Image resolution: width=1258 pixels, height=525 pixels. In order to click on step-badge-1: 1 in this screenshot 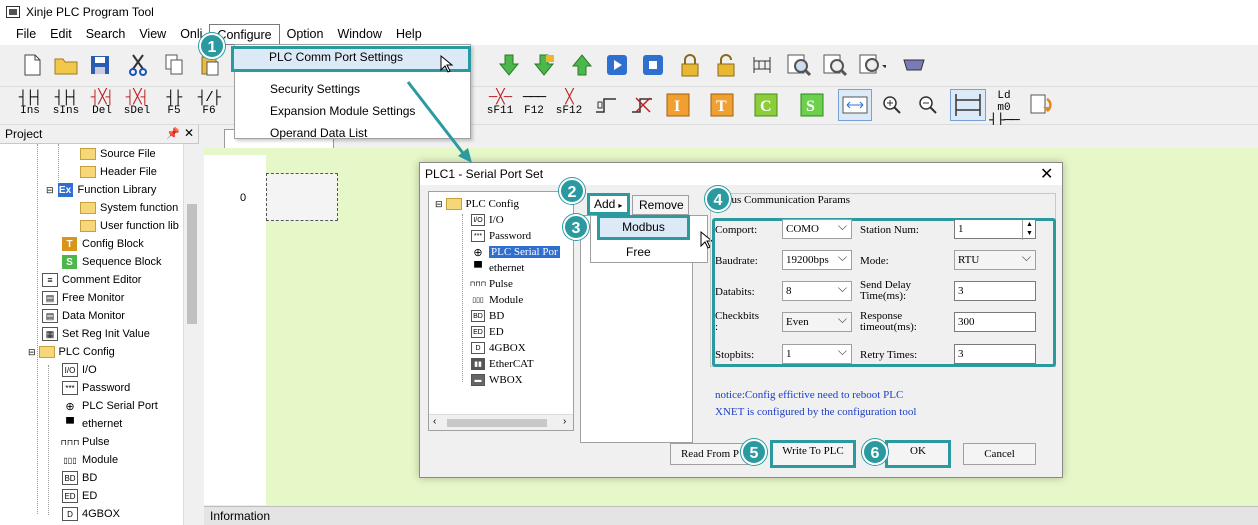, I will do `click(212, 46)`.